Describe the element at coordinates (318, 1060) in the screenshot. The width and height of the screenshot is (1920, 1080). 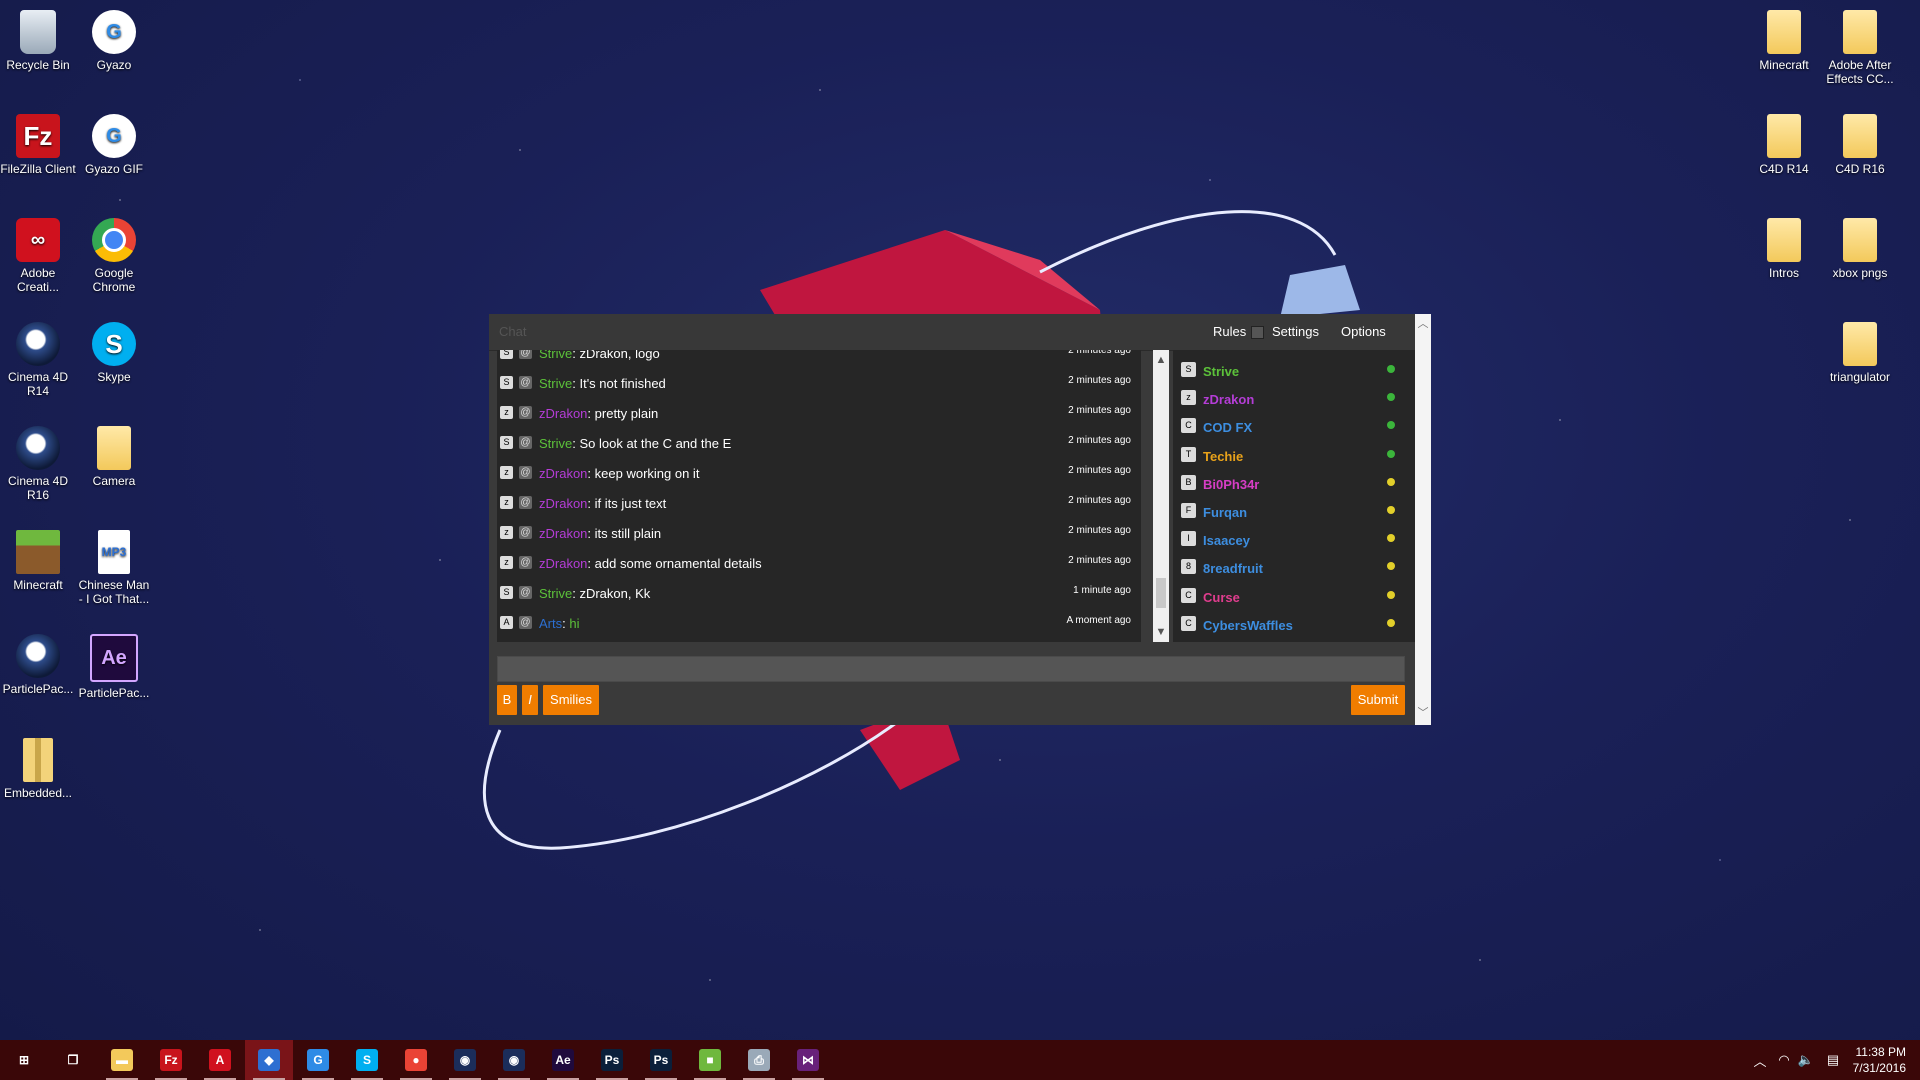
I see `taskbar-button: G` at that location.